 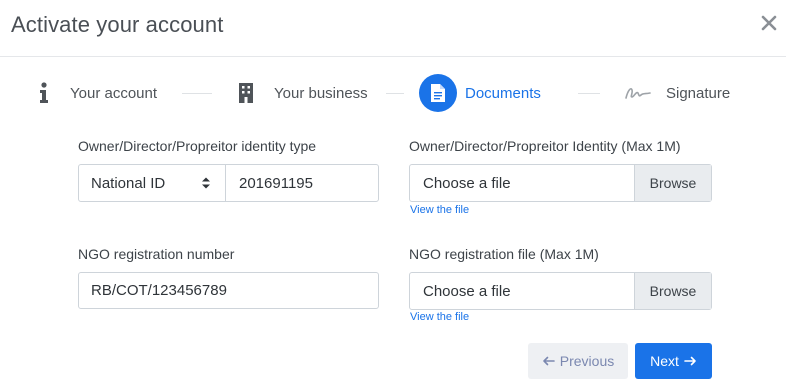 I want to click on next-button: Next, so click(x=673, y=361).